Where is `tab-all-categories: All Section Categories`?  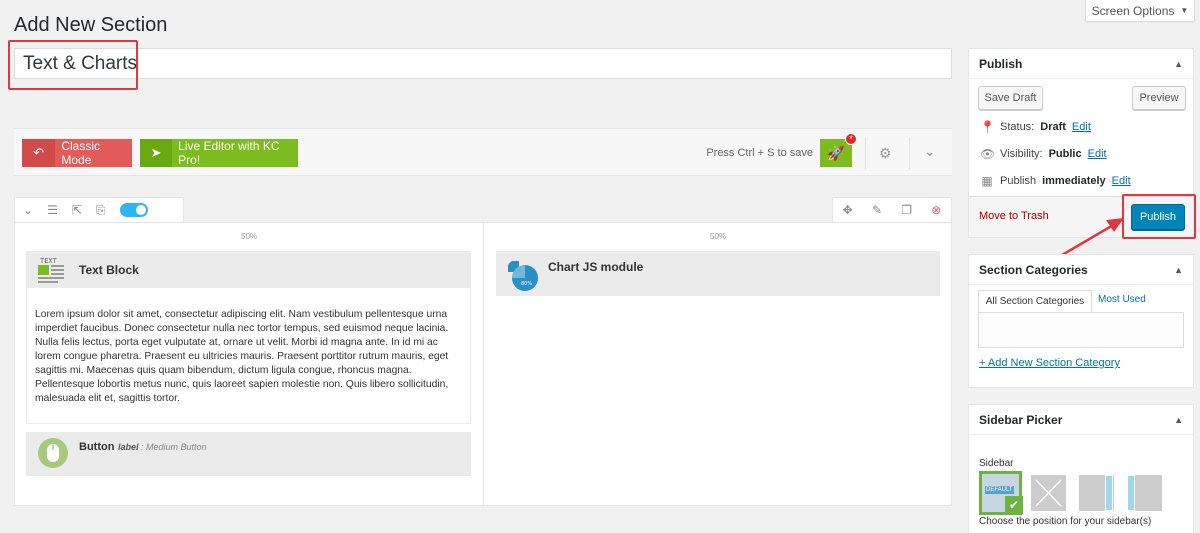
tab-all-categories: All Section Categories is located at coordinates (1035, 301).